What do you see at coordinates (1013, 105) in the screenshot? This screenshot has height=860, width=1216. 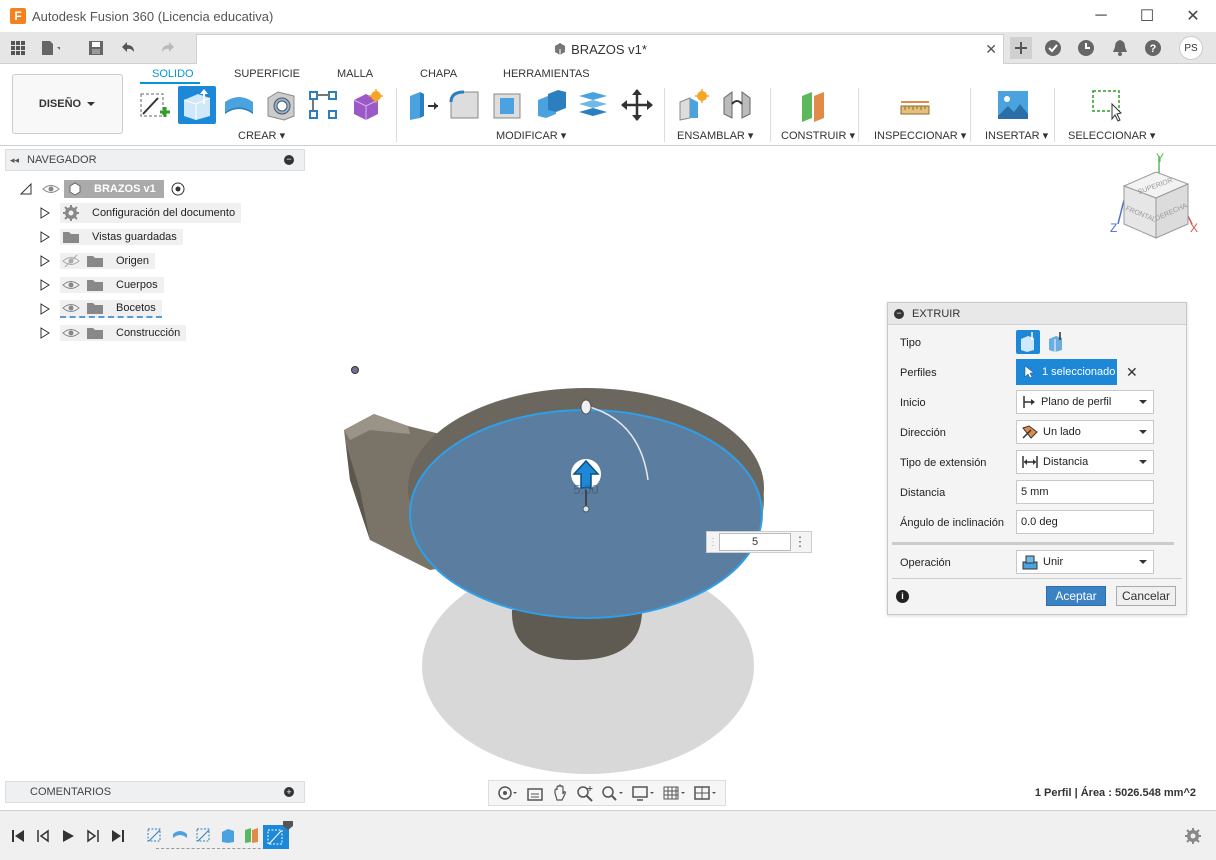 I see `insert-image-icon` at bounding box center [1013, 105].